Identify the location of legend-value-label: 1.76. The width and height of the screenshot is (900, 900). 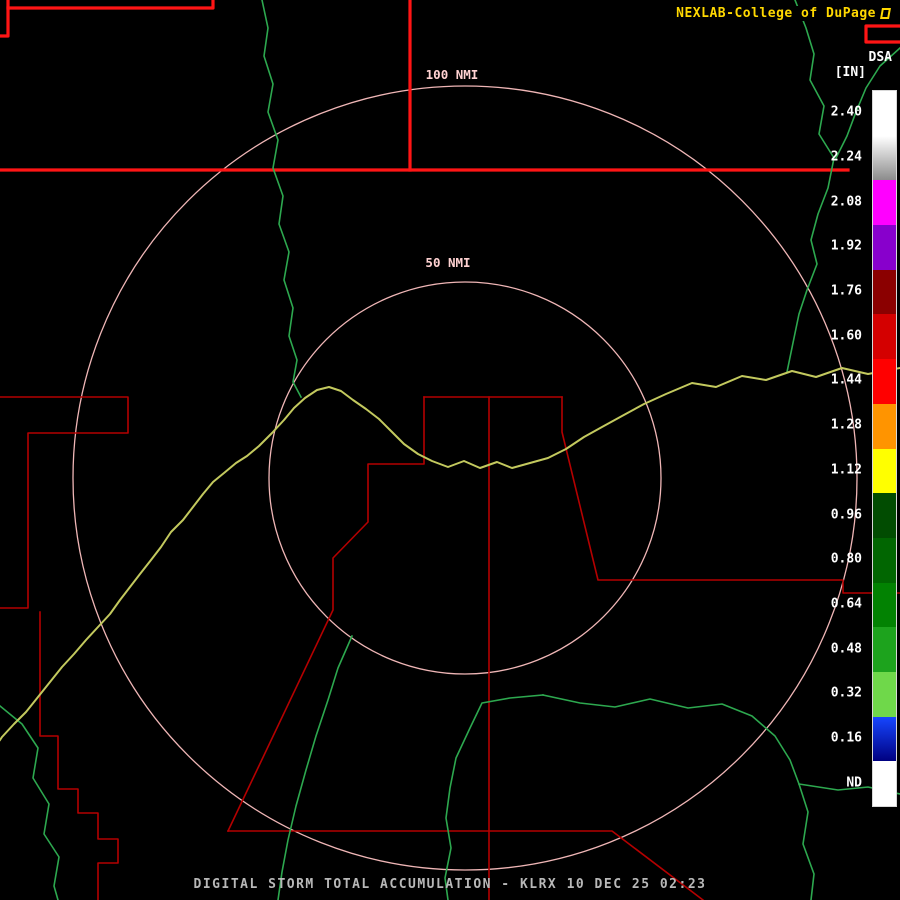
(846, 291).